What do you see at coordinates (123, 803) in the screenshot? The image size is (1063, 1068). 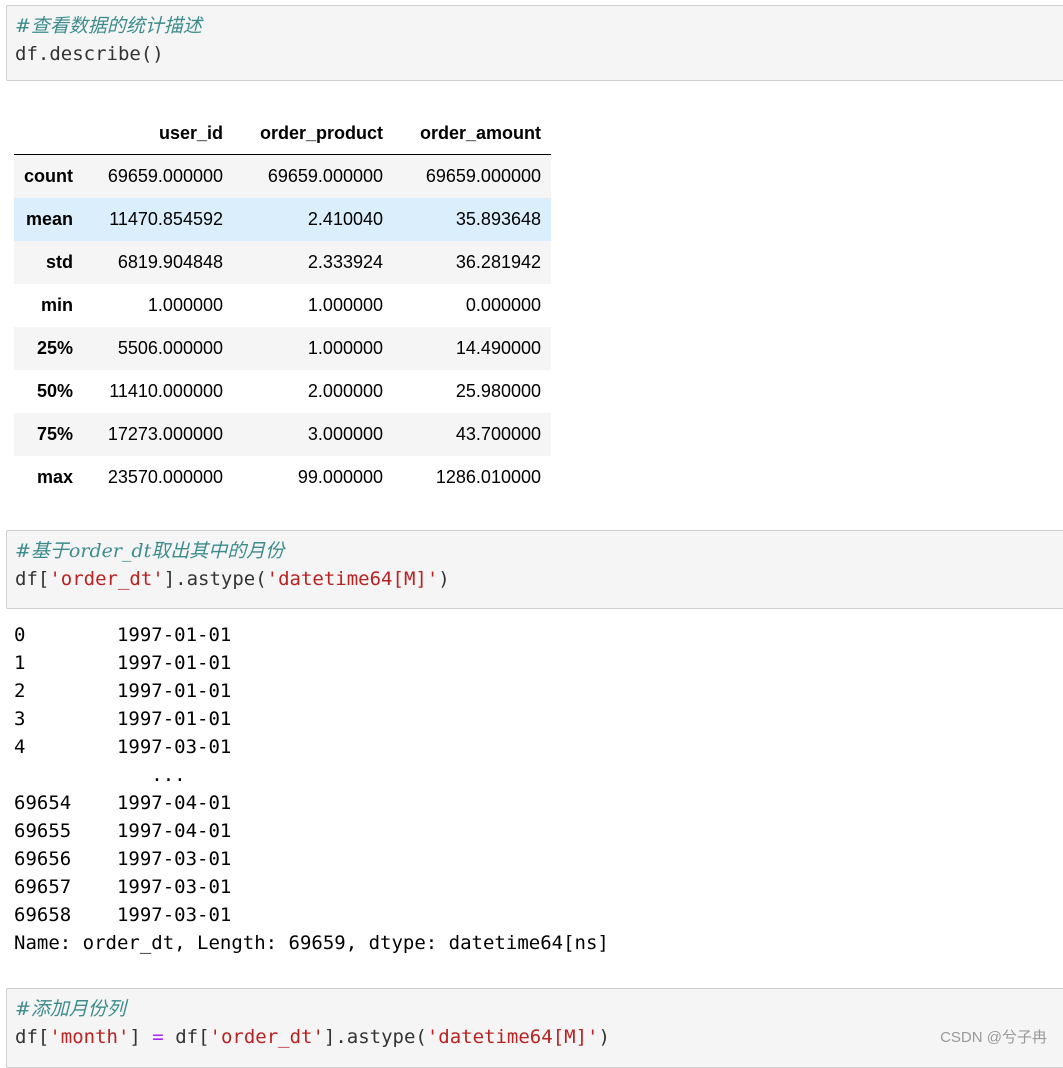 I see `output-line: 69654 1997-04-01` at bounding box center [123, 803].